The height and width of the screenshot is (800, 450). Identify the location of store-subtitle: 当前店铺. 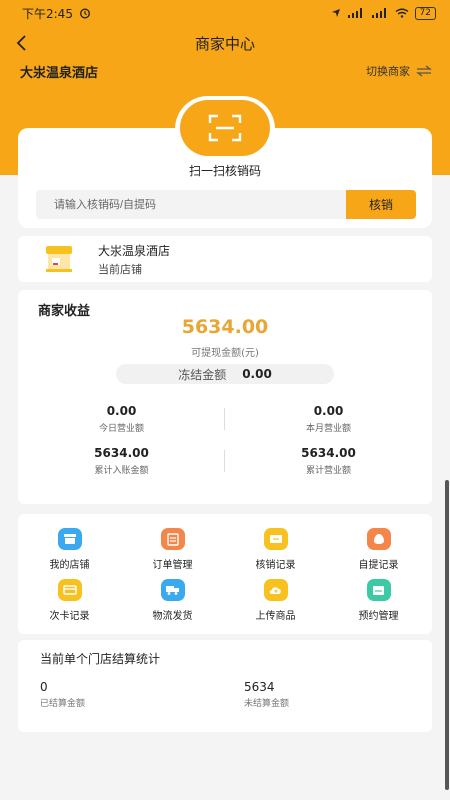
(120, 269).